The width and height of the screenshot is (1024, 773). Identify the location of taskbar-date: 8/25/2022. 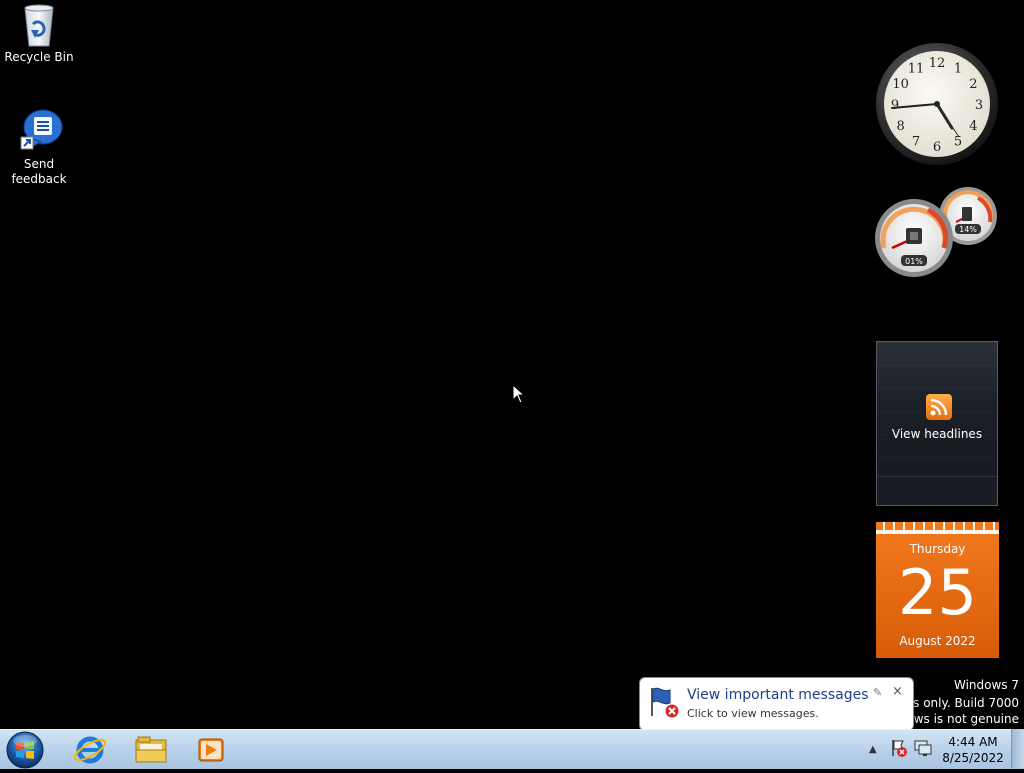
(973, 758).